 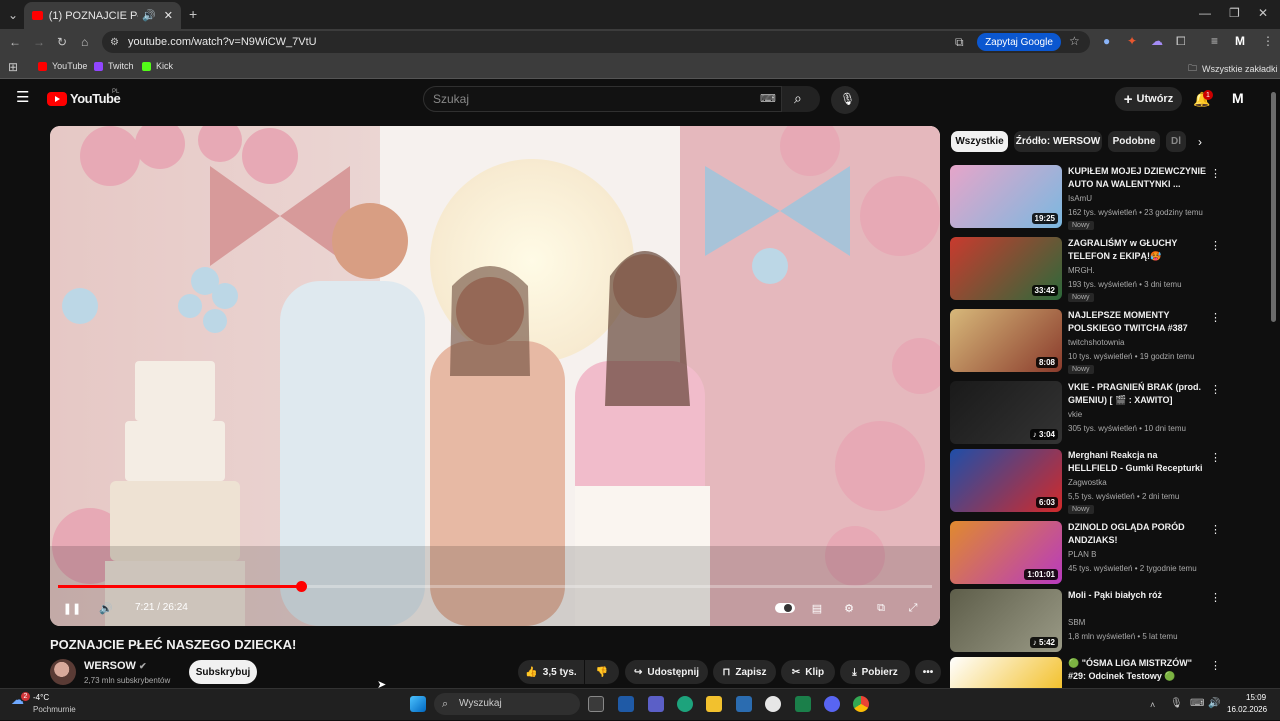 I want to click on all-bookmarks: 🗀 Wszystkie zakładki, so click(x=1233, y=69).